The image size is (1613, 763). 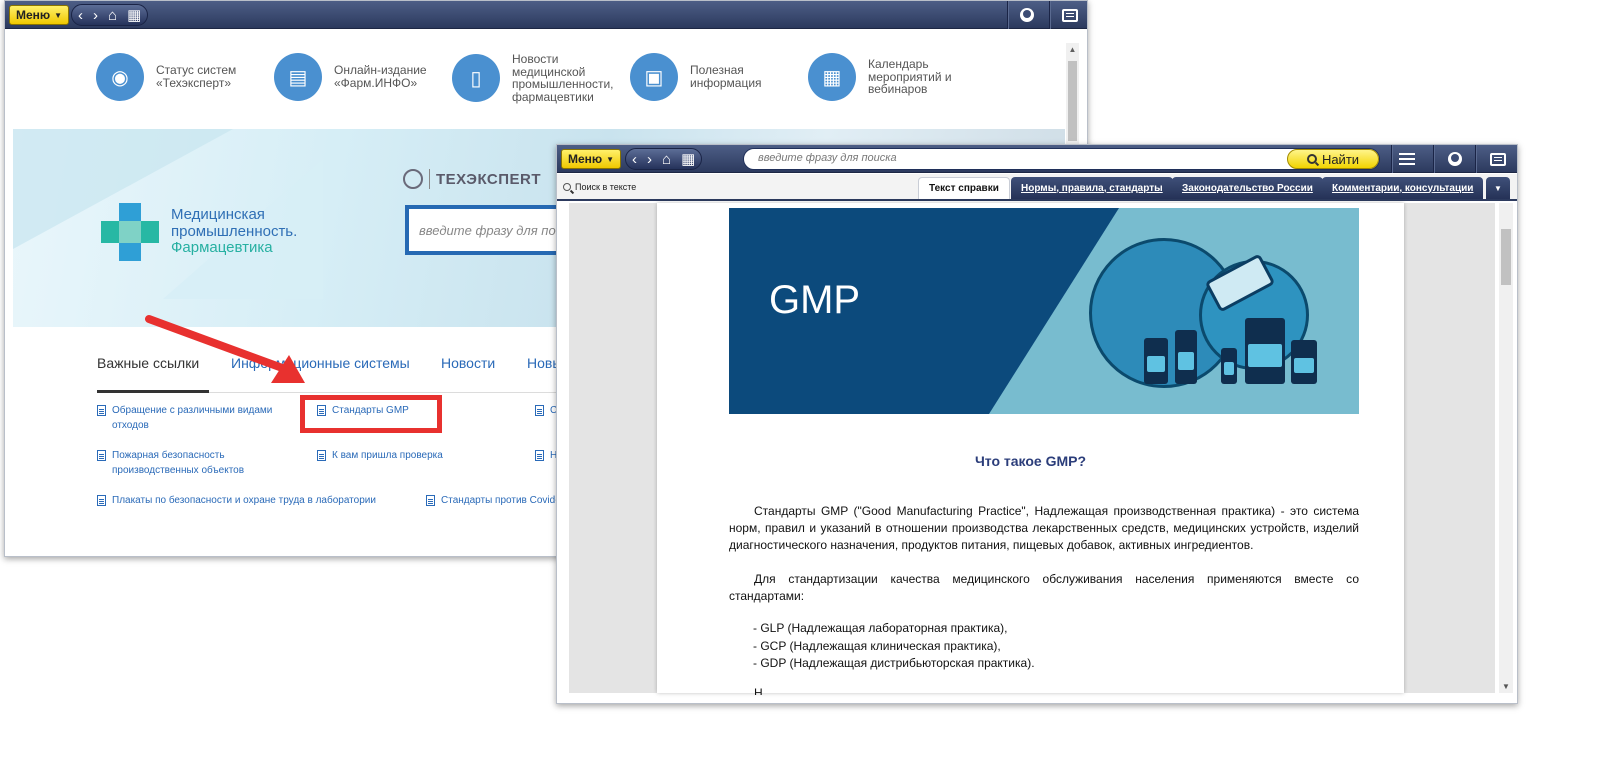 What do you see at coordinates (1247, 188) in the screenshot?
I see `tab-russian-law: Законодательство России` at bounding box center [1247, 188].